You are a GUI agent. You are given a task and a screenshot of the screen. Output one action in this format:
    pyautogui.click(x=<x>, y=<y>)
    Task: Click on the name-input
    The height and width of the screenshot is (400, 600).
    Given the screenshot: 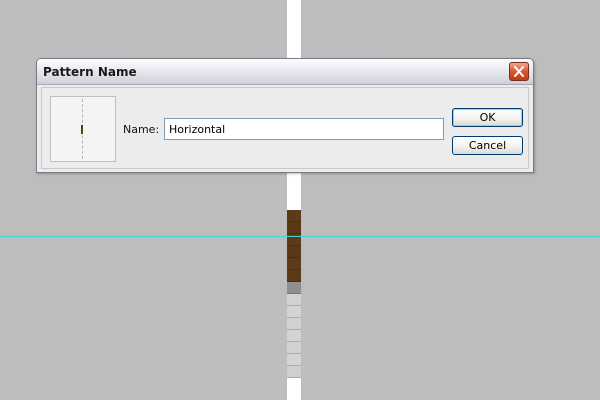 What is the action you would take?
    pyautogui.click(x=304, y=129)
    